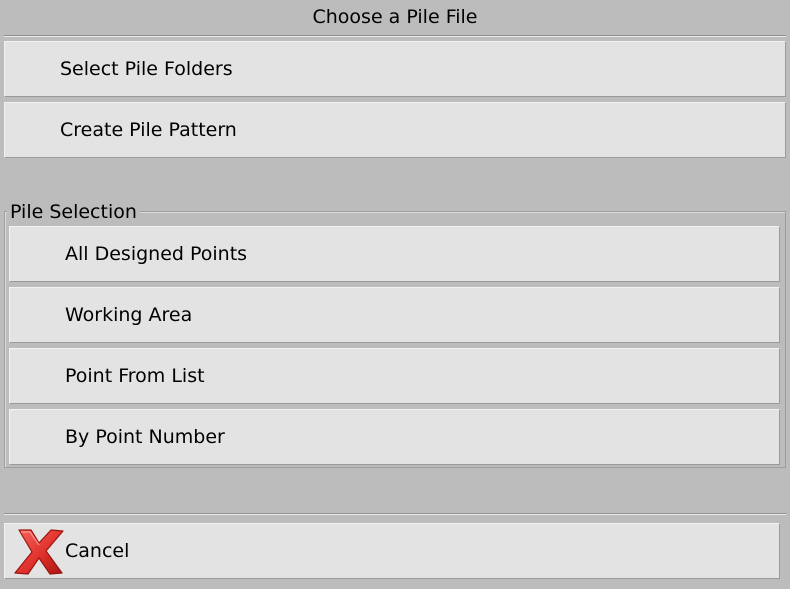 The image size is (790, 589). I want to click on title-divider, so click(395, 36).